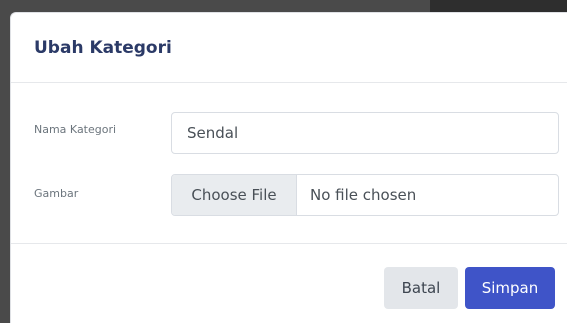 This screenshot has height=323, width=567. What do you see at coordinates (510, 288) in the screenshot?
I see `save-button: Simpan` at bounding box center [510, 288].